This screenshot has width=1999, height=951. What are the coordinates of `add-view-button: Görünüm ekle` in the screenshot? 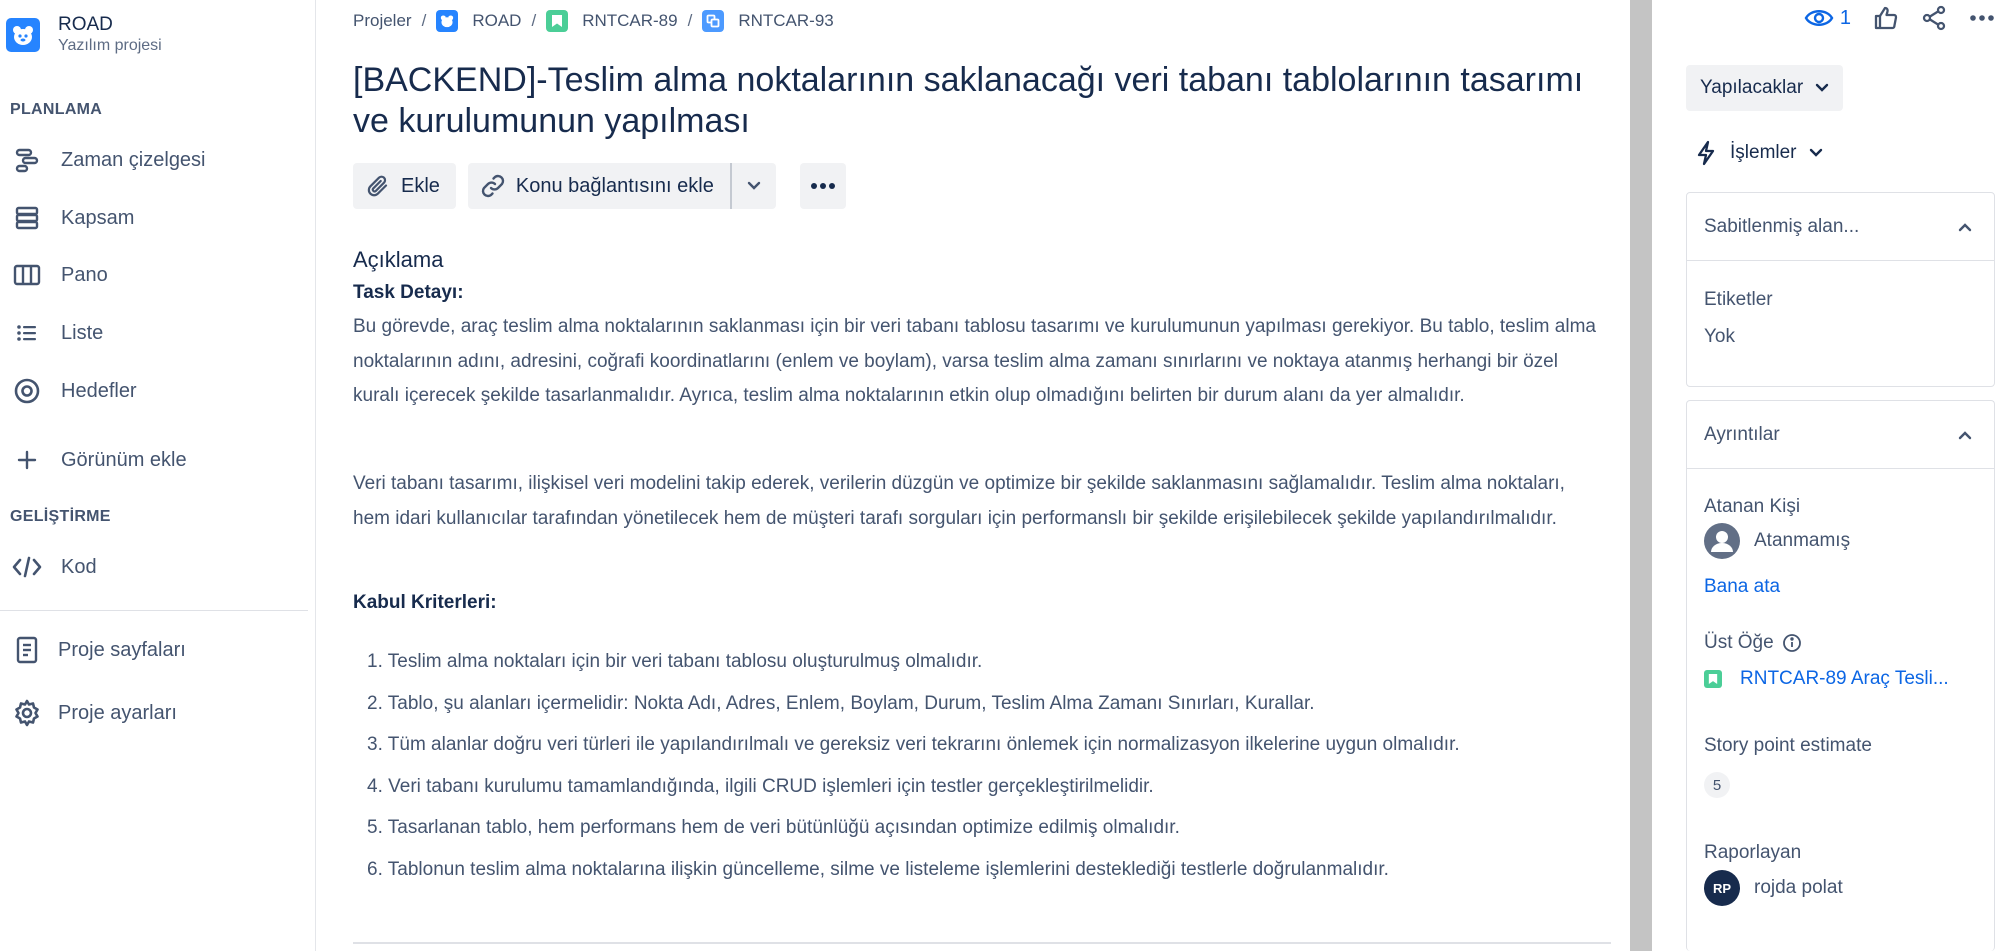 It's located at (155, 460).